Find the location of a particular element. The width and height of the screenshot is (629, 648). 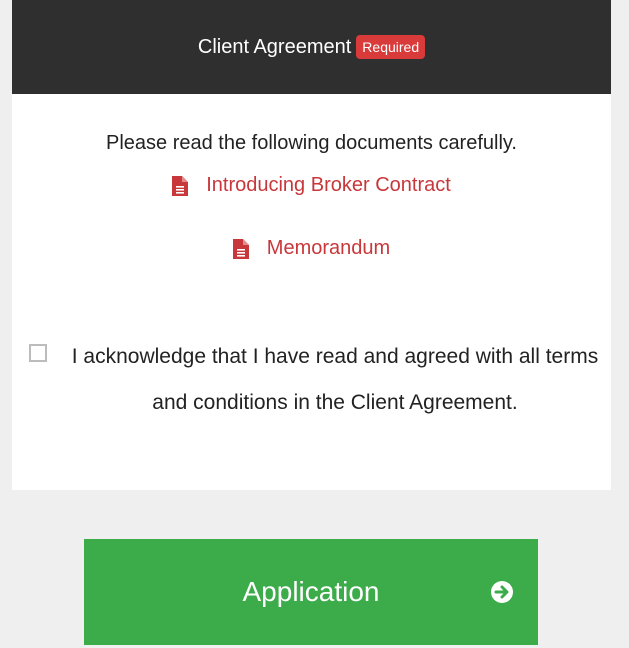

document-link-label: Memorandum is located at coordinates (328, 248).